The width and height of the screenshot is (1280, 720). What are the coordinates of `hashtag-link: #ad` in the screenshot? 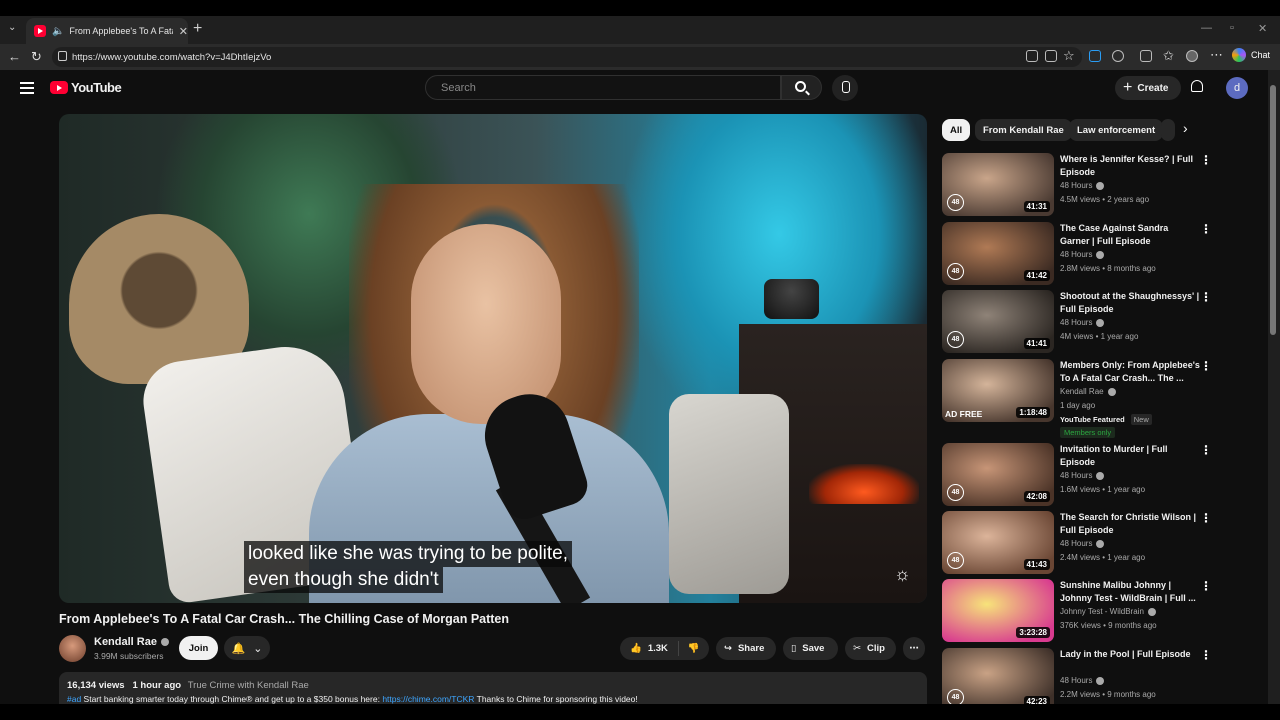 It's located at (74, 699).